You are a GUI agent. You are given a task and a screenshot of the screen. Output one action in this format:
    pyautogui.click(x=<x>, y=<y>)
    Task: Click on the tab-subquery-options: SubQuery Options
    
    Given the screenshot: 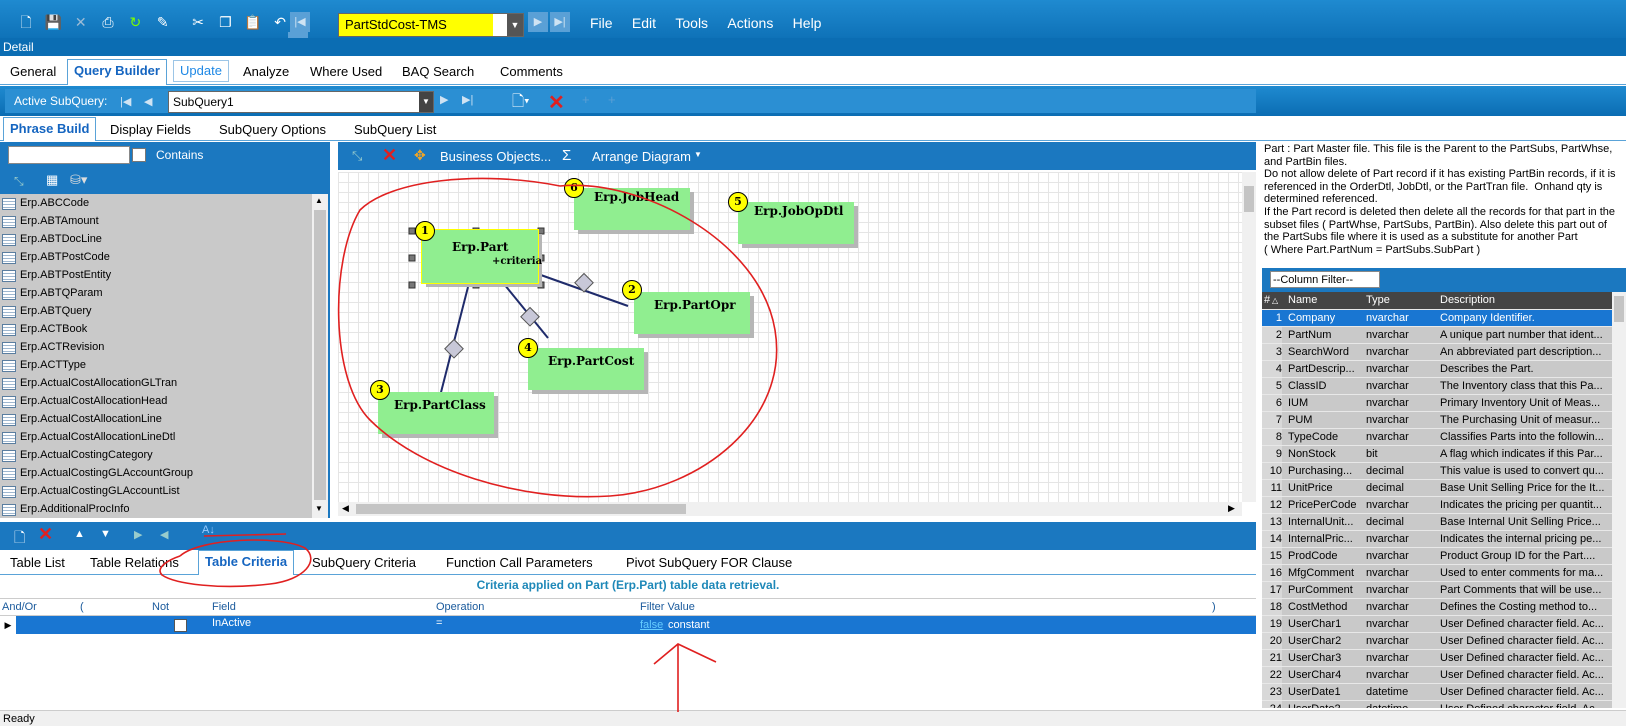 What is the action you would take?
    pyautogui.click(x=272, y=130)
    